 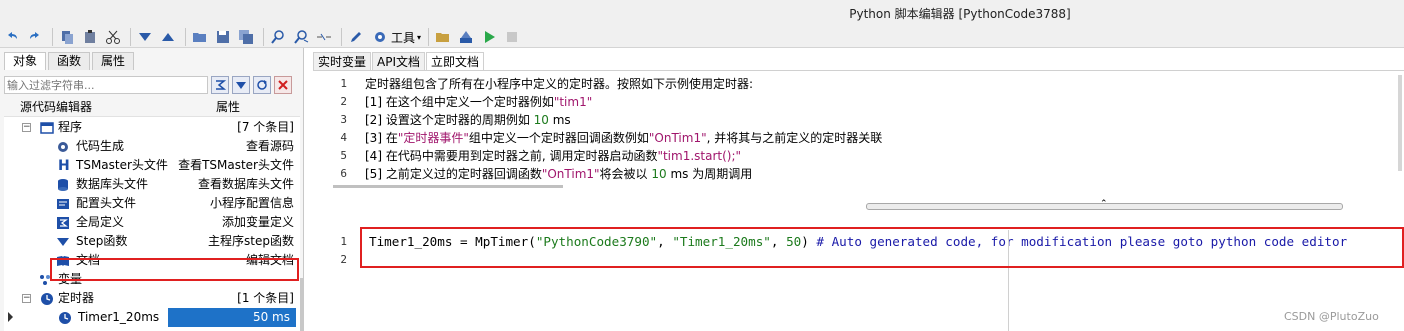 I want to click on tools-menu-label: 工具, so click(x=403, y=37).